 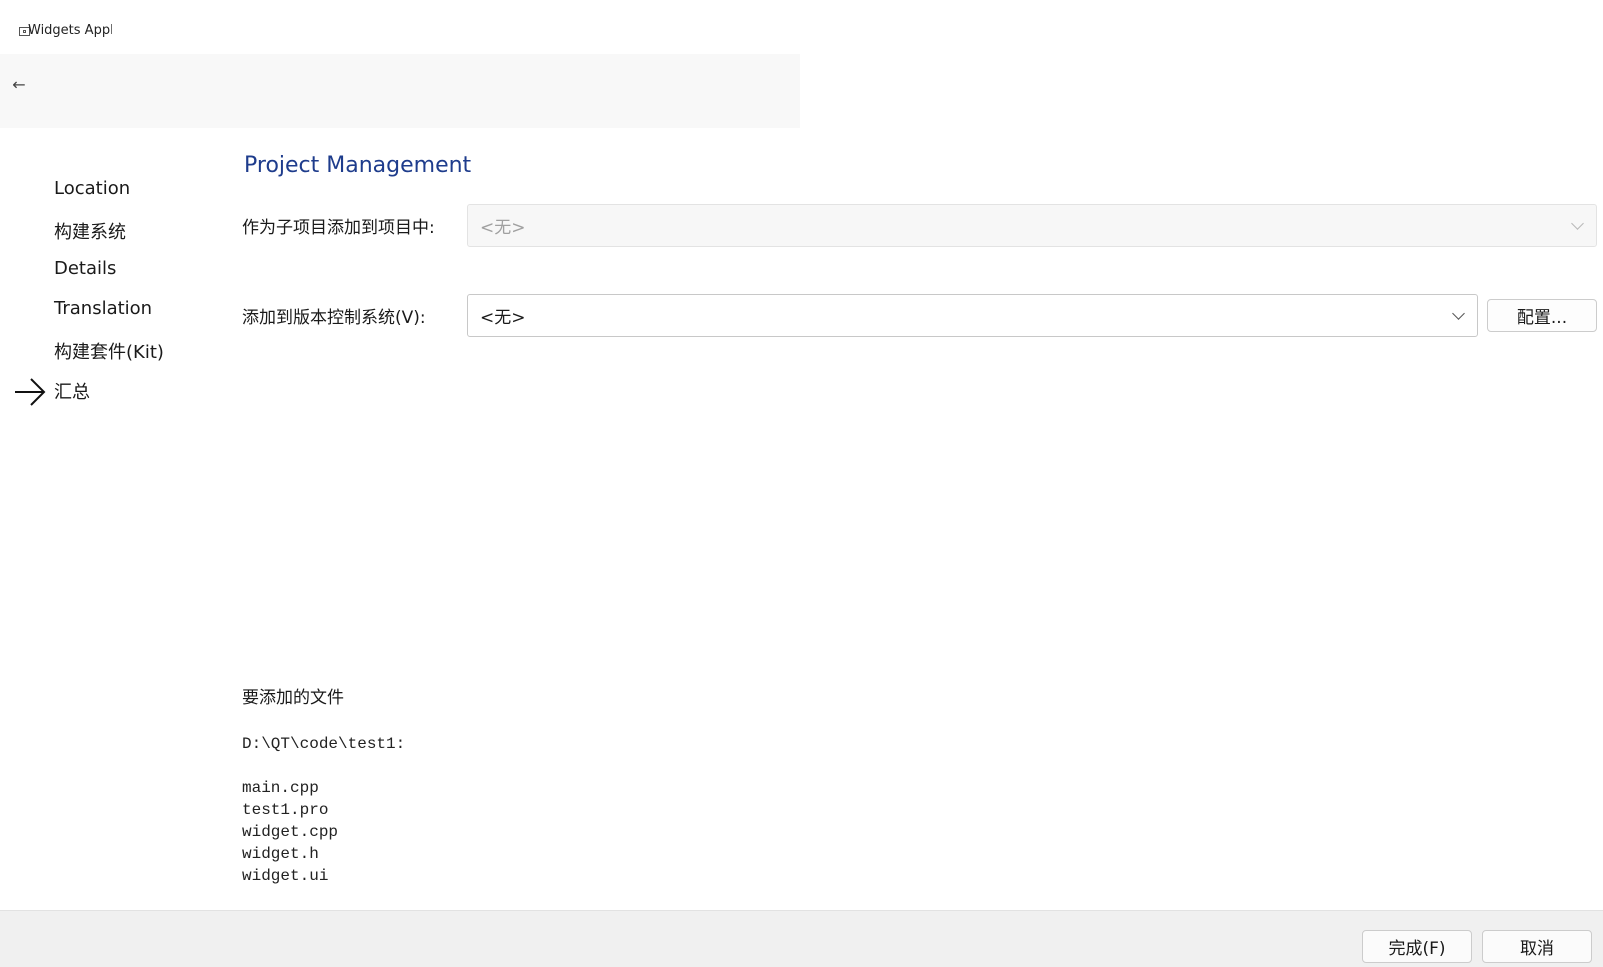 What do you see at coordinates (19, 85) in the screenshot?
I see `back-arrow-icon: ←` at bounding box center [19, 85].